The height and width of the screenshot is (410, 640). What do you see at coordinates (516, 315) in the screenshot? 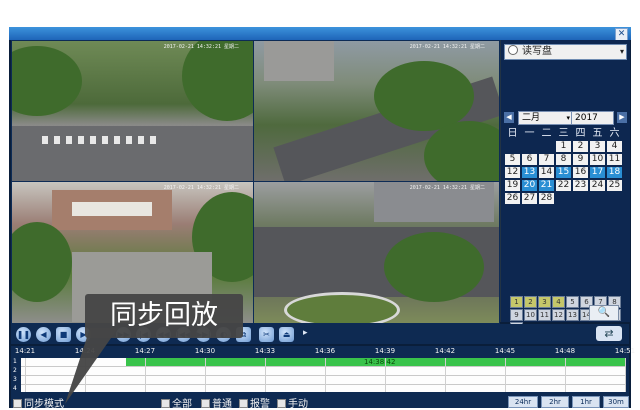
I see `channel-toggle: 9` at bounding box center [516, 315].